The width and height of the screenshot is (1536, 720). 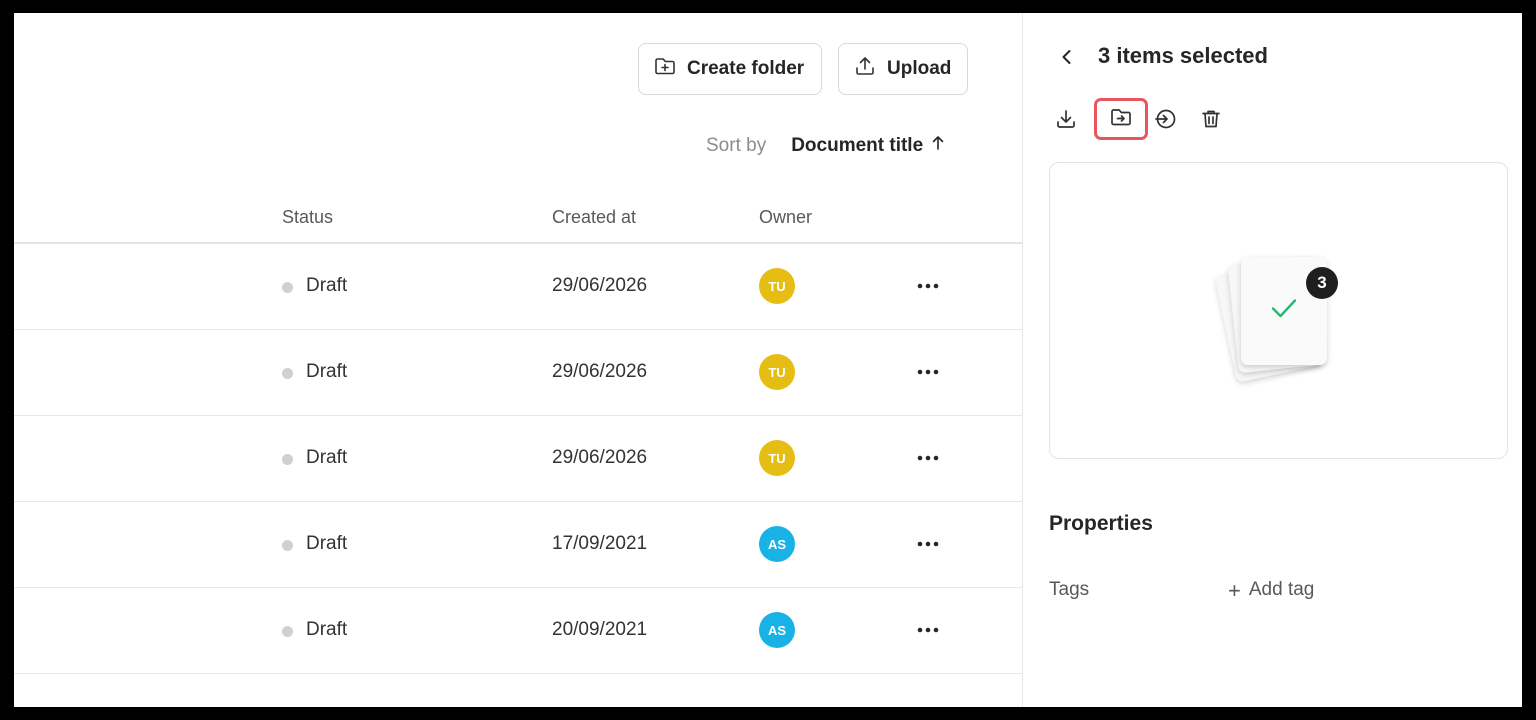 I want to click on move-to-folder-icon, so click(x=1121, y=119).